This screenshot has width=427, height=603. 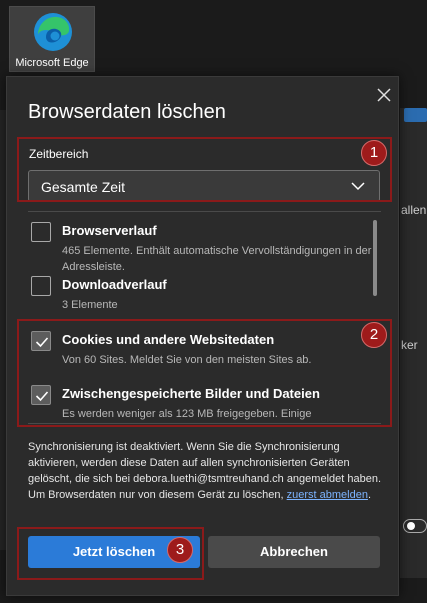 I want to click on browsing-history-checkbox, so click(x=41, y=232).